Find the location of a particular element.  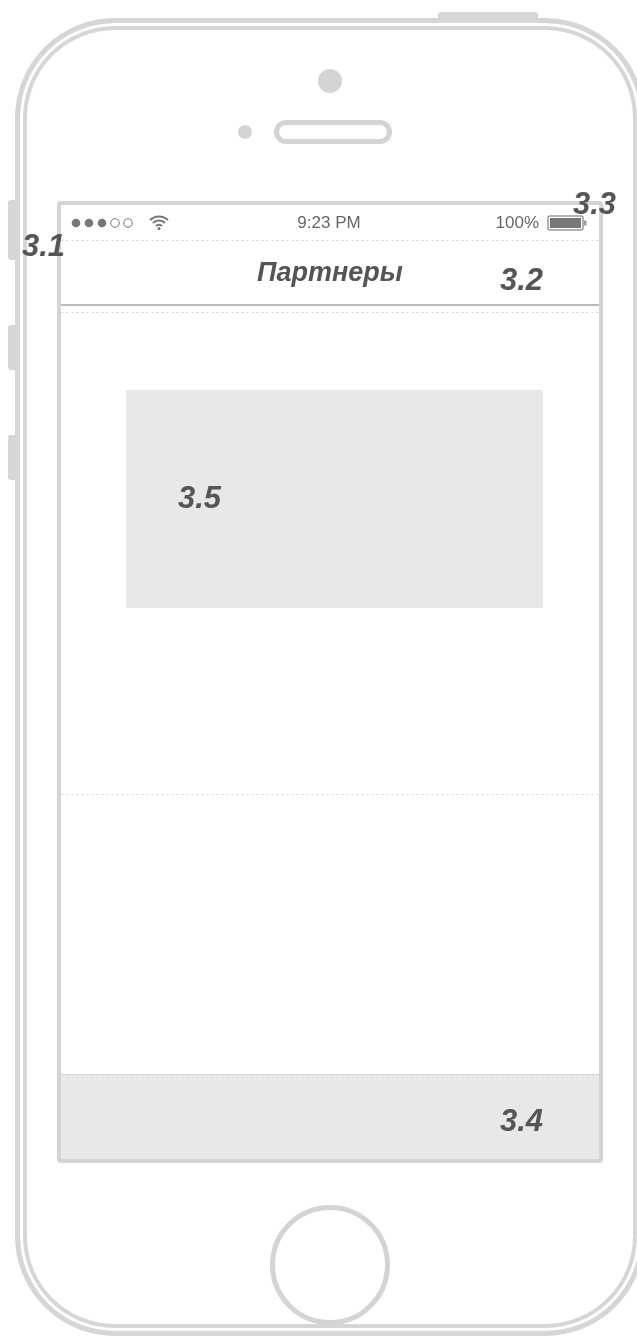

annotation-label: 3.4 is located at coordinates (522, 1121).